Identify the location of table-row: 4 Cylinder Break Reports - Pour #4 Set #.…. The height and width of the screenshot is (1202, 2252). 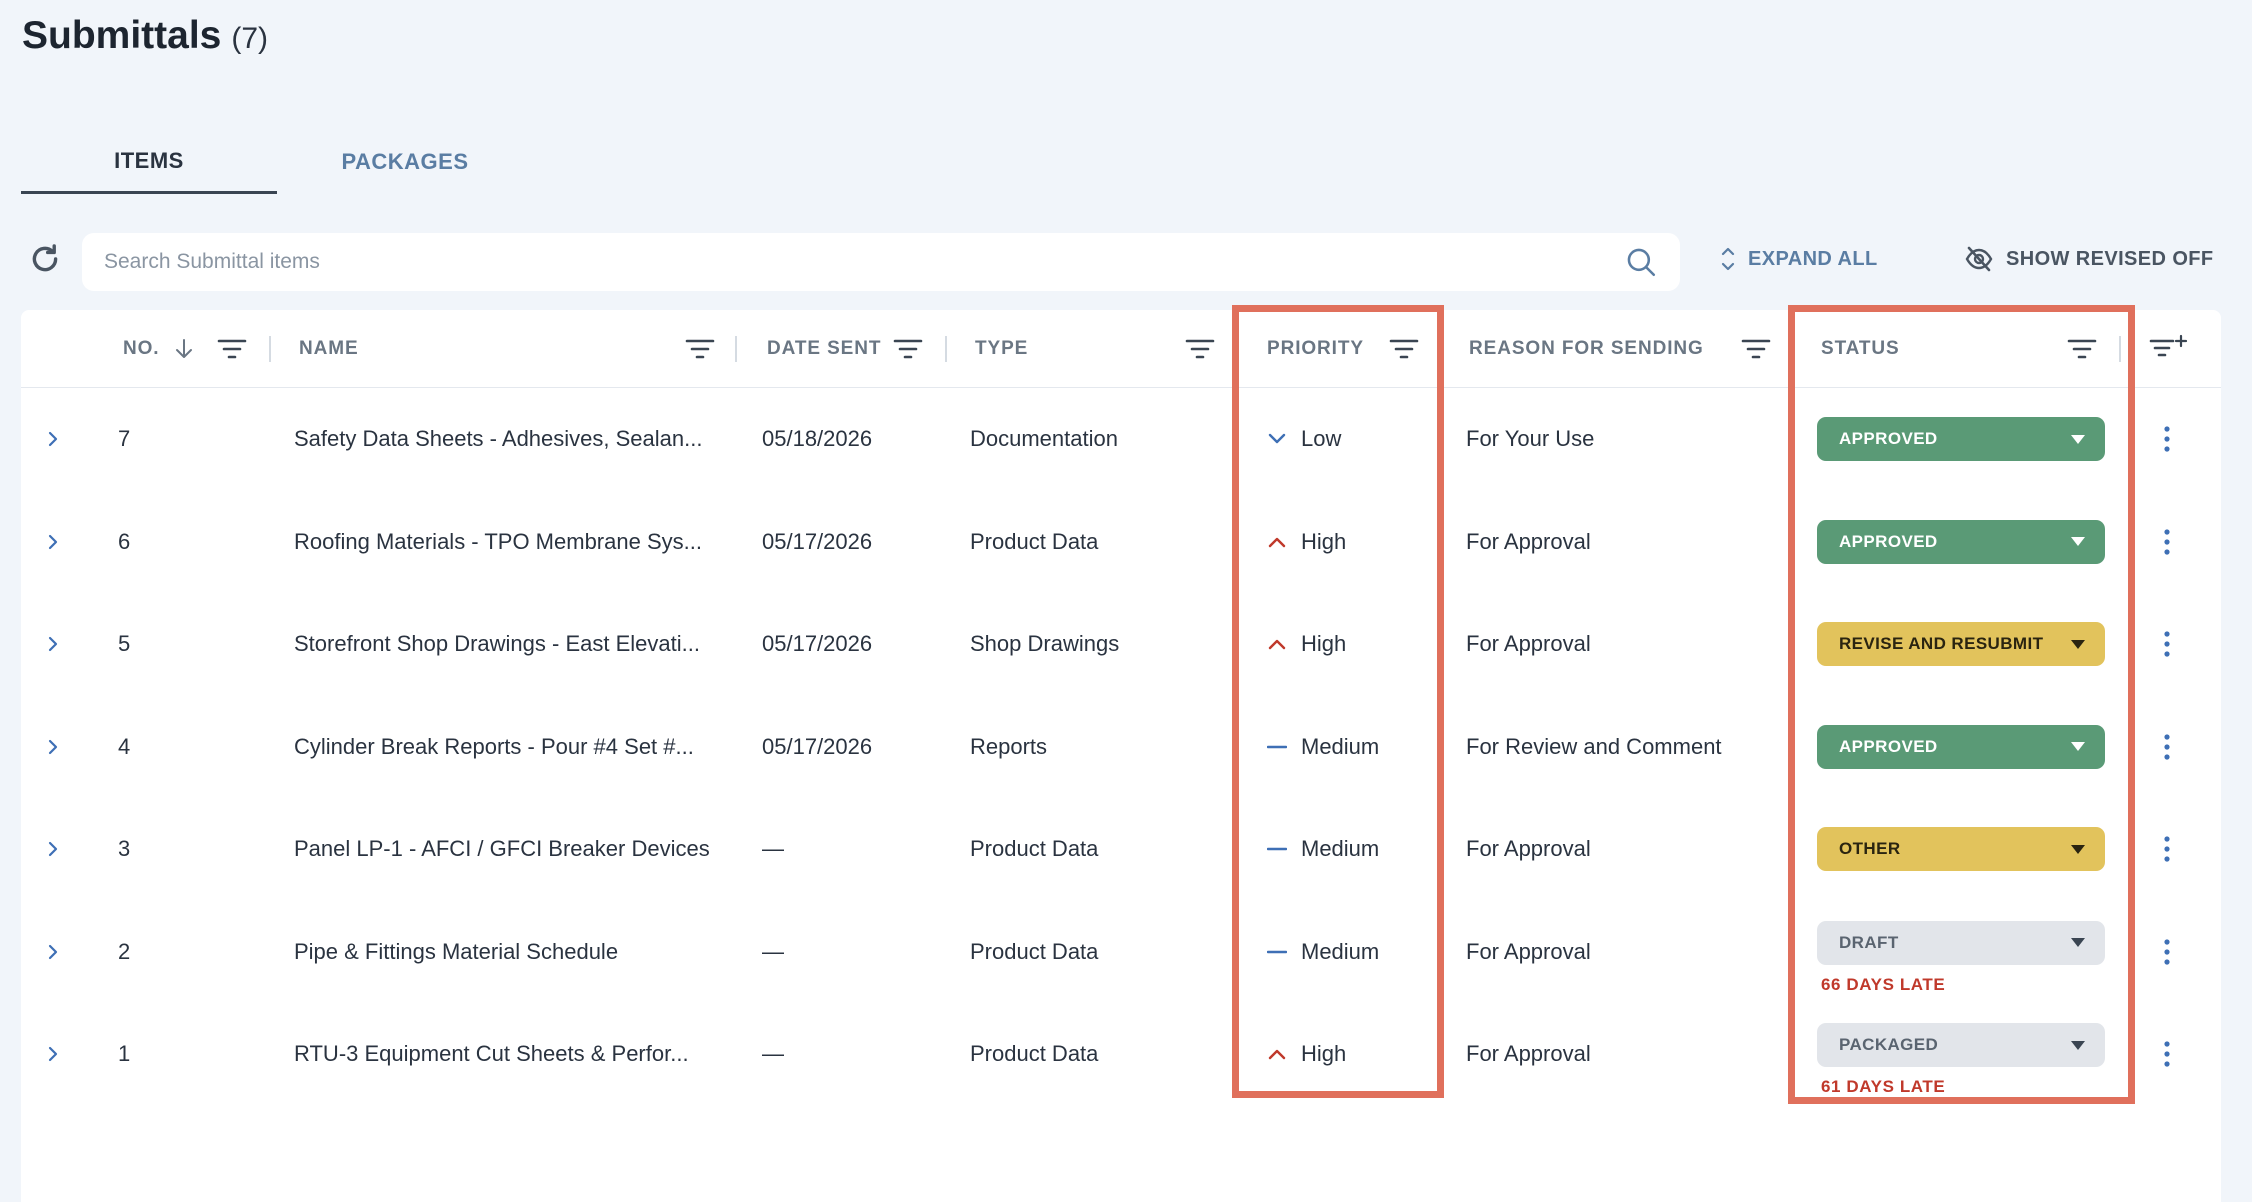
(1121, 747).